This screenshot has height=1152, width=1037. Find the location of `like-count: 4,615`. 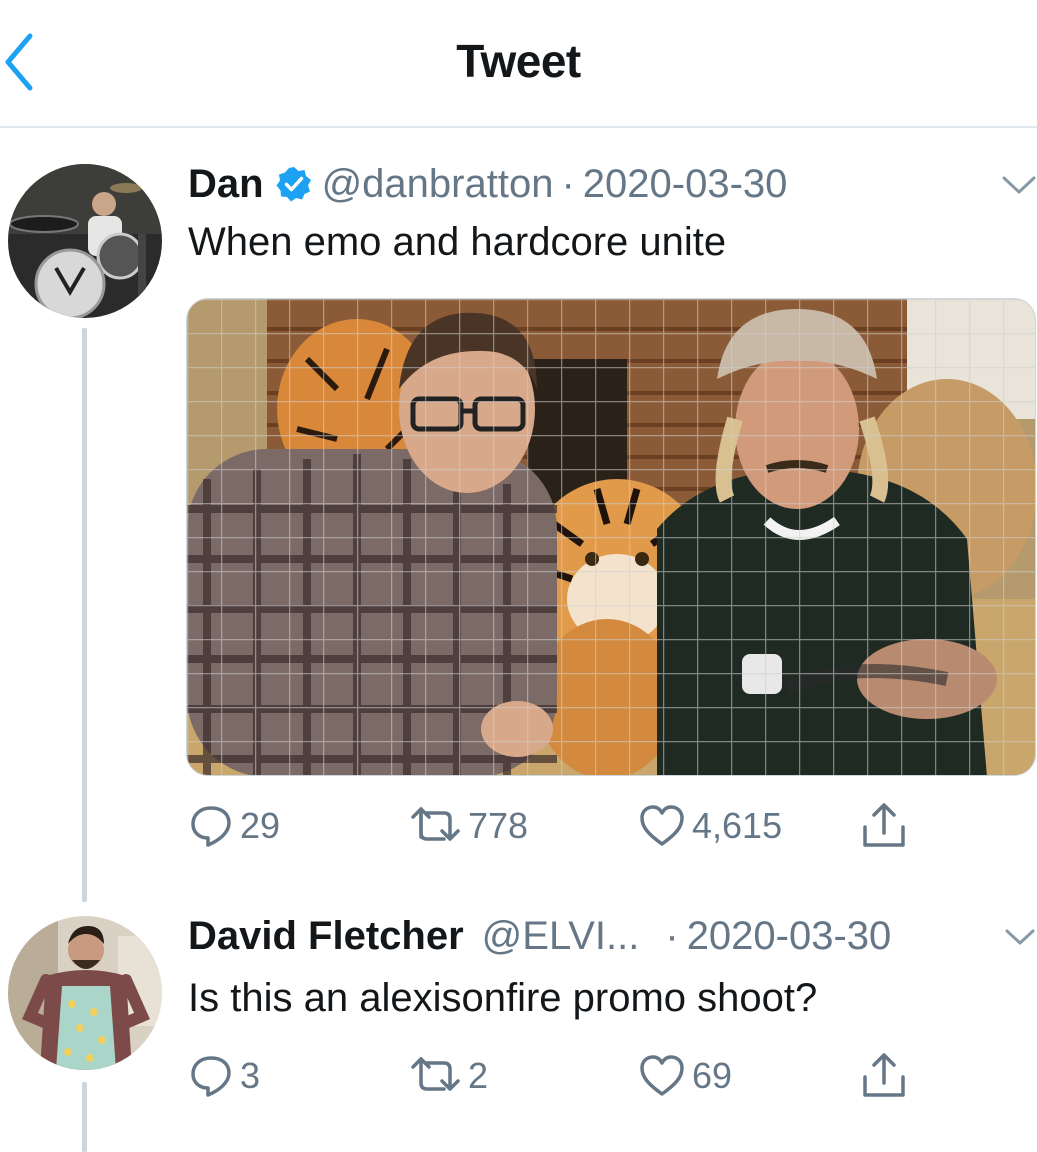

like-count: 4,615 is located at coordinates (737, 825).